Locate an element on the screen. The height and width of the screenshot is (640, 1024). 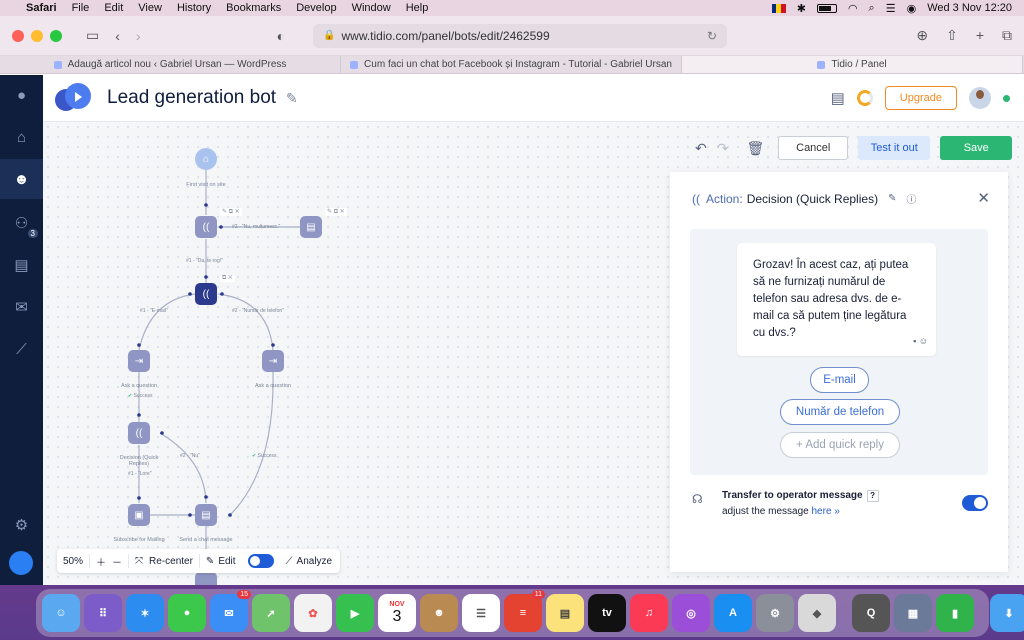
edit-action-icon: ✎ is located at coordinates (892, 198).